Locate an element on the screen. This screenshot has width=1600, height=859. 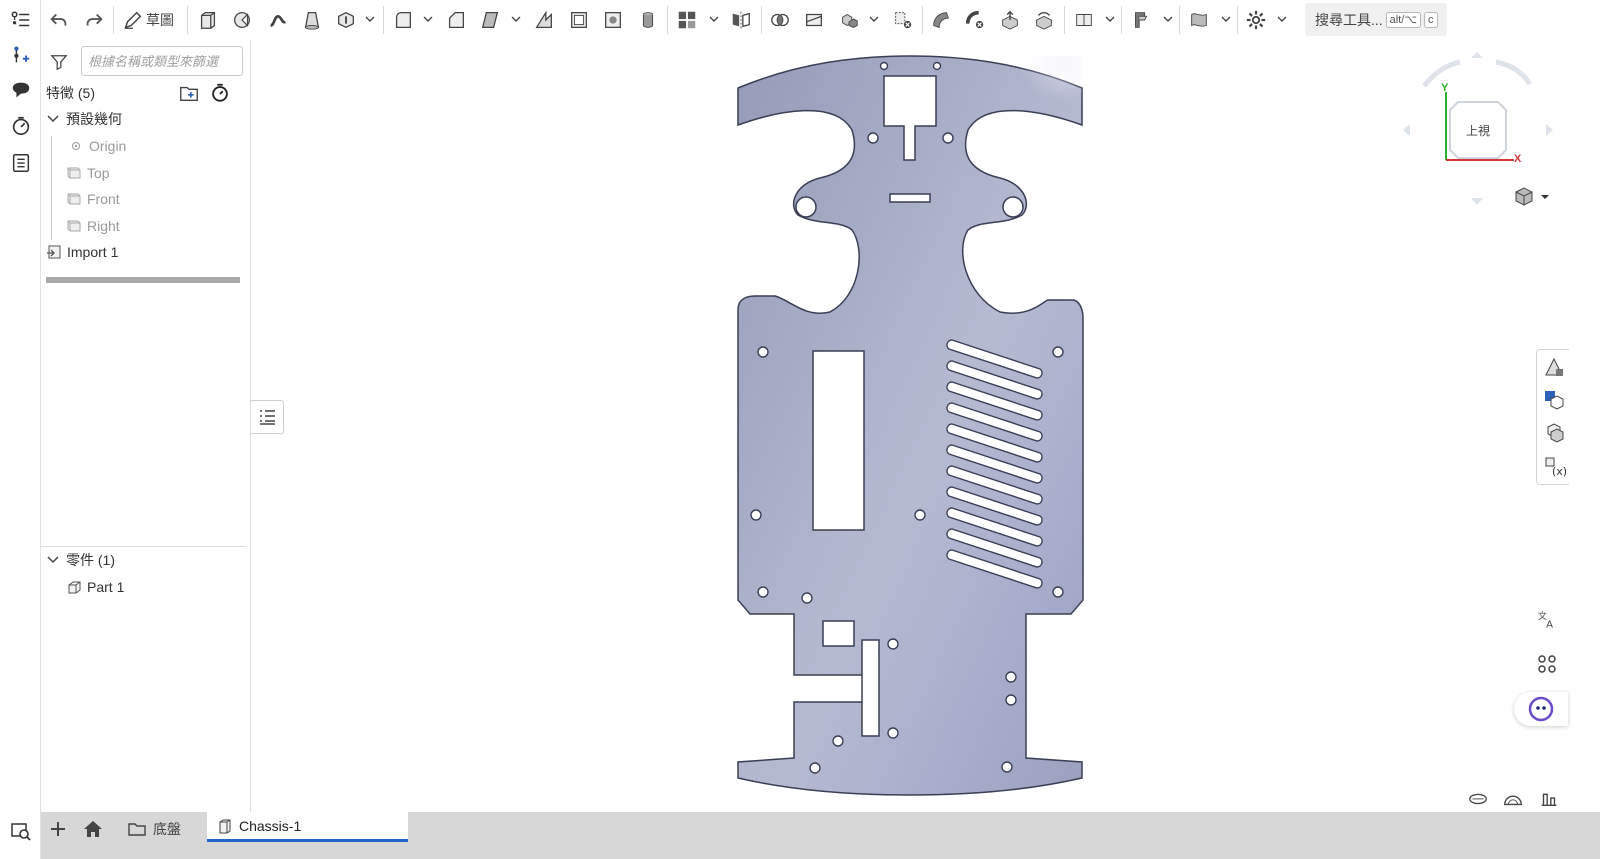
redo-icon is located at coordinates (94, 20).